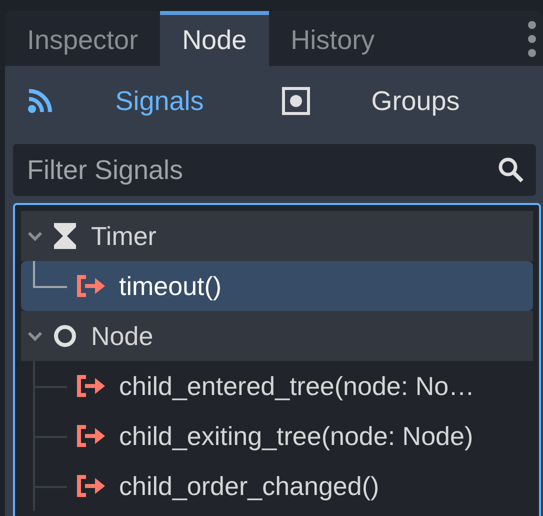  I want to click on group-label: Node, so click(122, 336).